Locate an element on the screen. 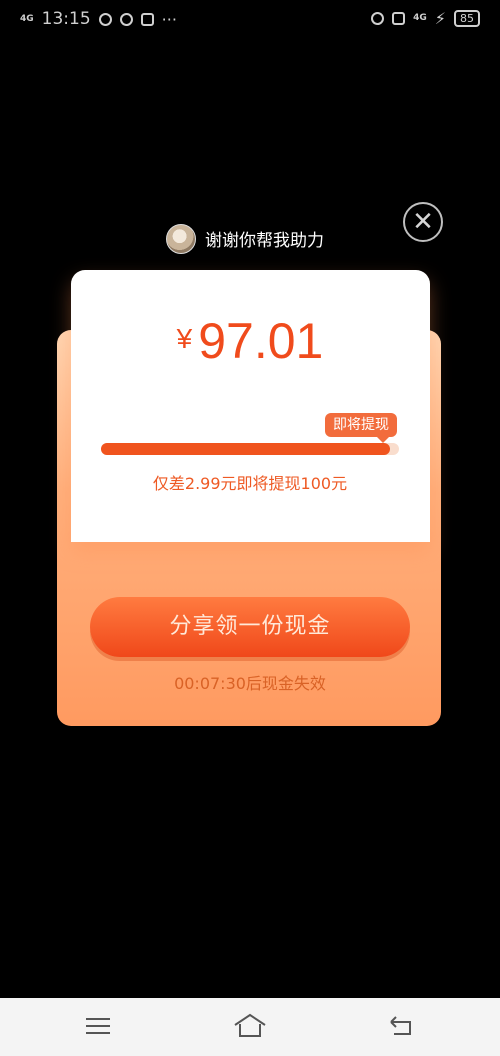 The width and height of the screenshot is (500, 1056). withdraw-soon-tag: 即将提现 is located at coordinates (361, 428).